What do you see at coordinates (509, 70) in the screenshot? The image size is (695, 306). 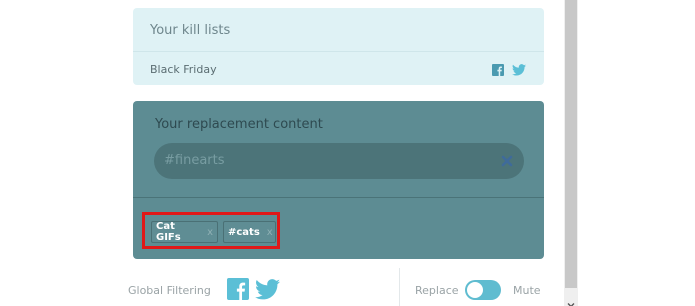 I see `kill-list-share-icons` at bounding box center [509, 70].